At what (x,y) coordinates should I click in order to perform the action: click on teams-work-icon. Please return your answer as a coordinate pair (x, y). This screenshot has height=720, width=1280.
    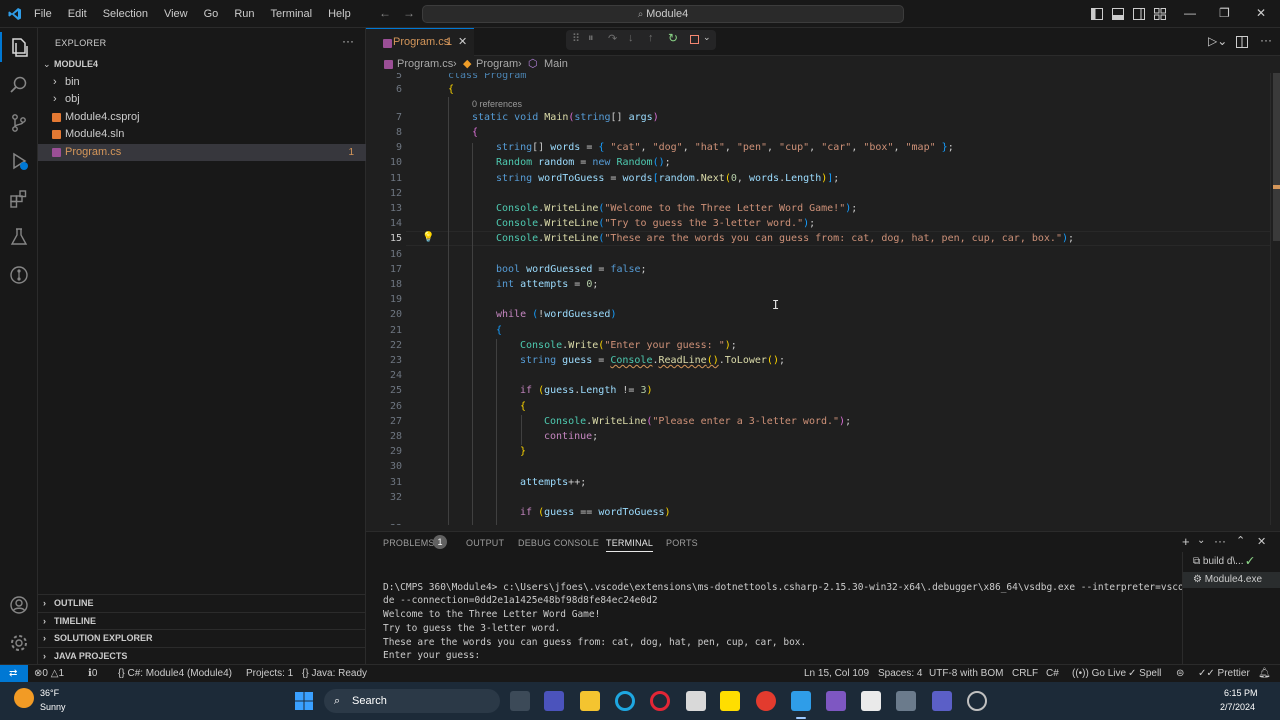
    Looking at the image, I should click on (942, 701).